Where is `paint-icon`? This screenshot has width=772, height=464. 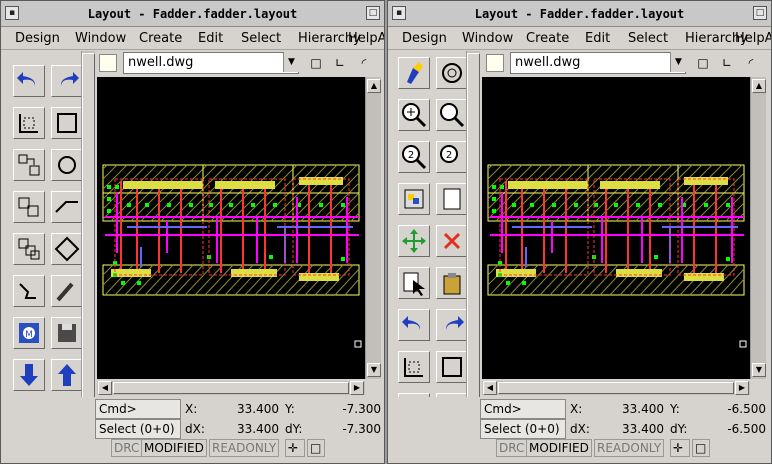 paint-icon is located at coordinates (29, 291).